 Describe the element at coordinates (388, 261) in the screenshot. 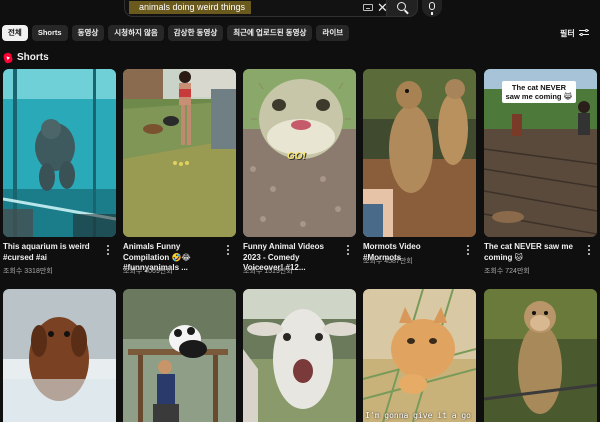

I see `short-view-count: 조회수 4587만회` at that location.